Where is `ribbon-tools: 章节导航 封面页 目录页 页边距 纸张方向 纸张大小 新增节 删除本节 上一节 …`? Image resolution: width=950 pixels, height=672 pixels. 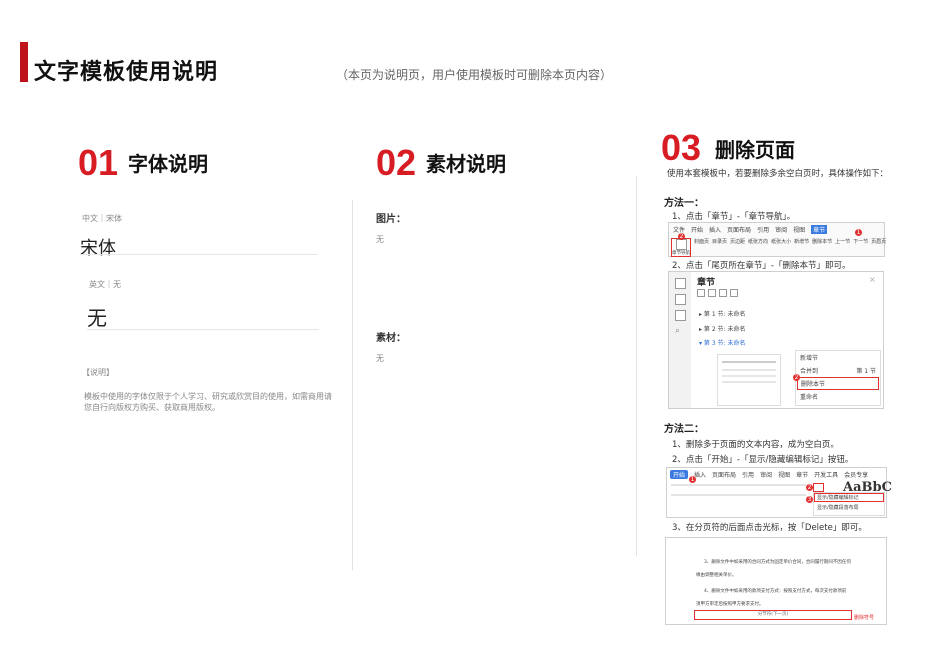 ribbon-tools: 章节导航 封面页 目录页 页边距 纸张方向 纸张大小 新增节 删除本节 上一节 … is located at coordinates (778, 247).